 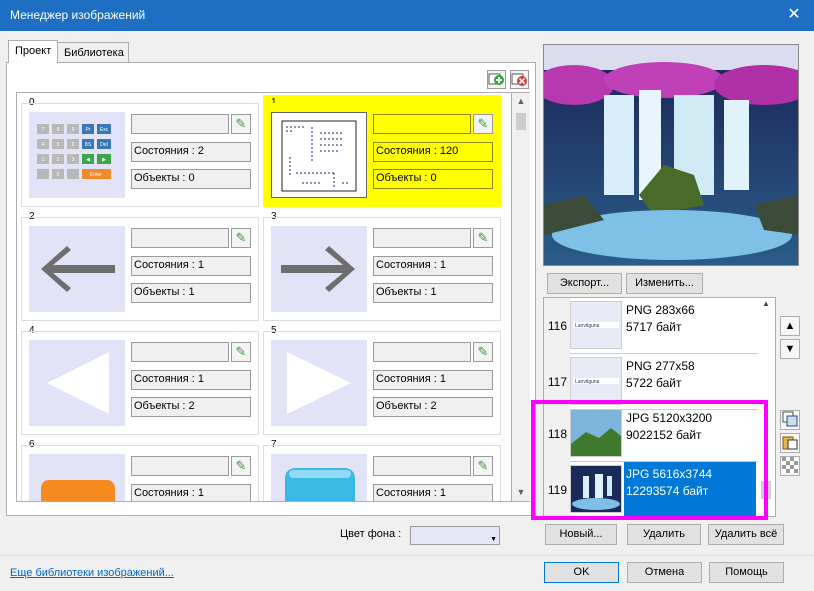 What do you see at coordinates (58, 175) in the screenshot?
I see `svg-text: 0` at bounding box center [58, 175].